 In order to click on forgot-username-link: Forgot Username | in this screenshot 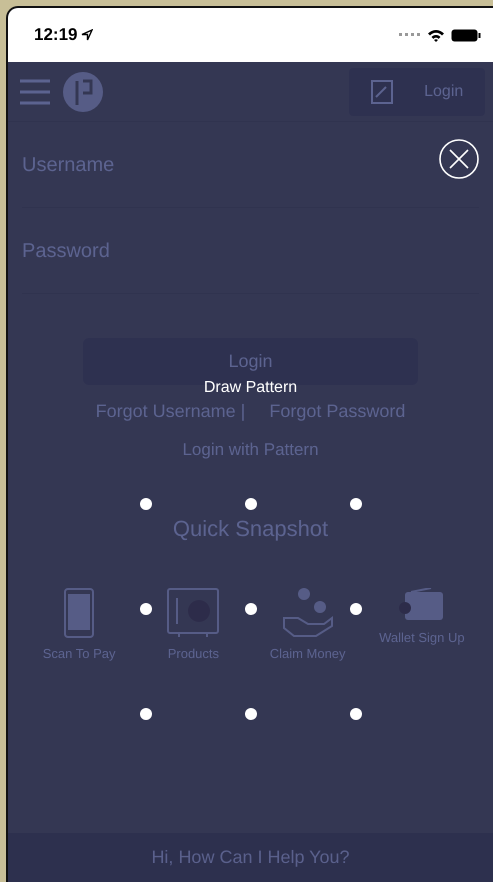, I will do `click(171, 411)`.